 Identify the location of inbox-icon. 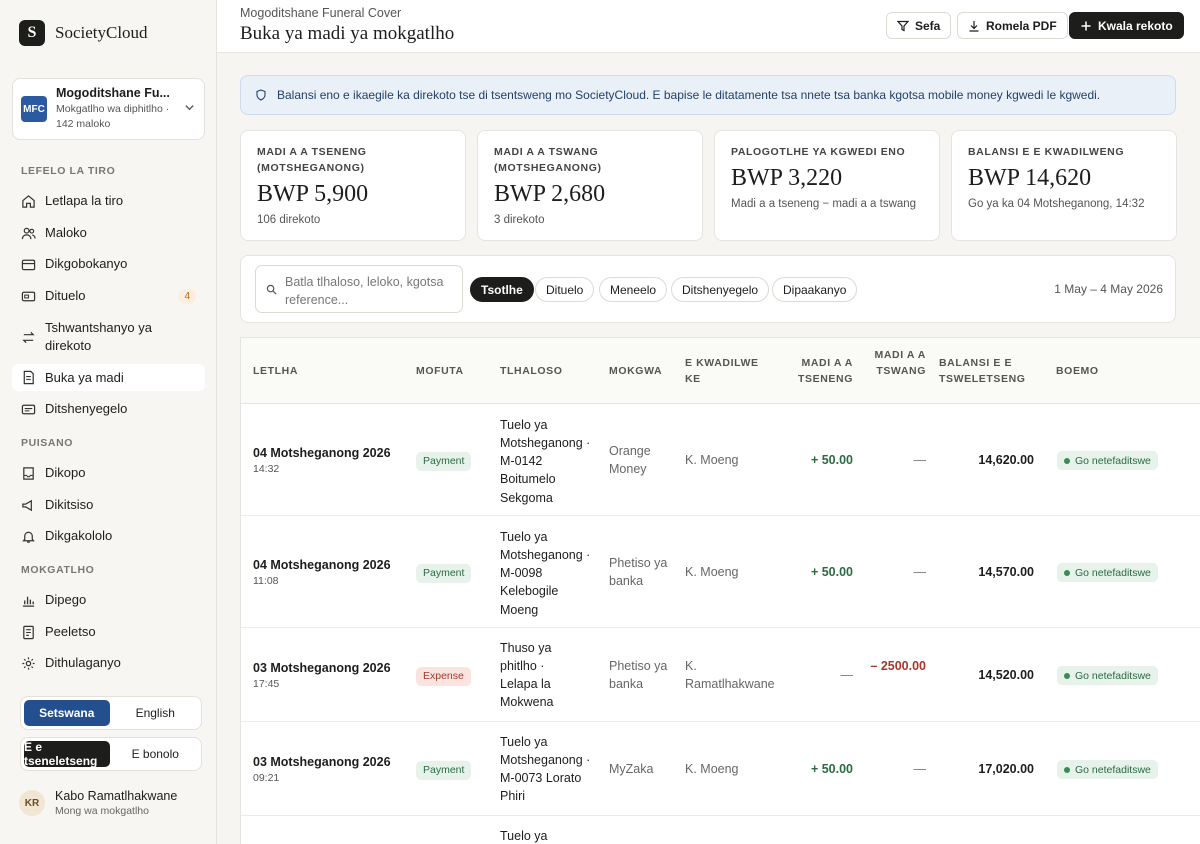
(28, 473).